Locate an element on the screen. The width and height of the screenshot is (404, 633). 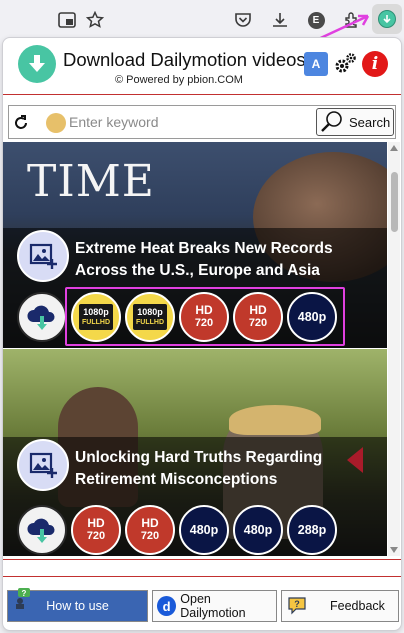
scroll-thumb is located at coordinates (394, 202).